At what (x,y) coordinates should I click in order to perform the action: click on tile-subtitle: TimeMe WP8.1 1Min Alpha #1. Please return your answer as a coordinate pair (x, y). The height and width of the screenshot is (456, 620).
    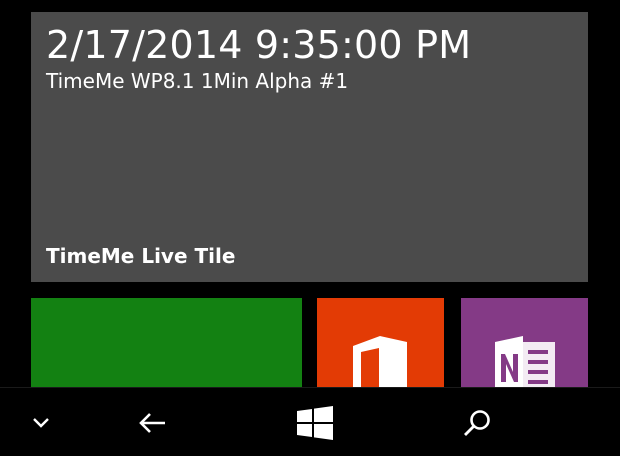
    Looking at the image, I should click on (197, 81).